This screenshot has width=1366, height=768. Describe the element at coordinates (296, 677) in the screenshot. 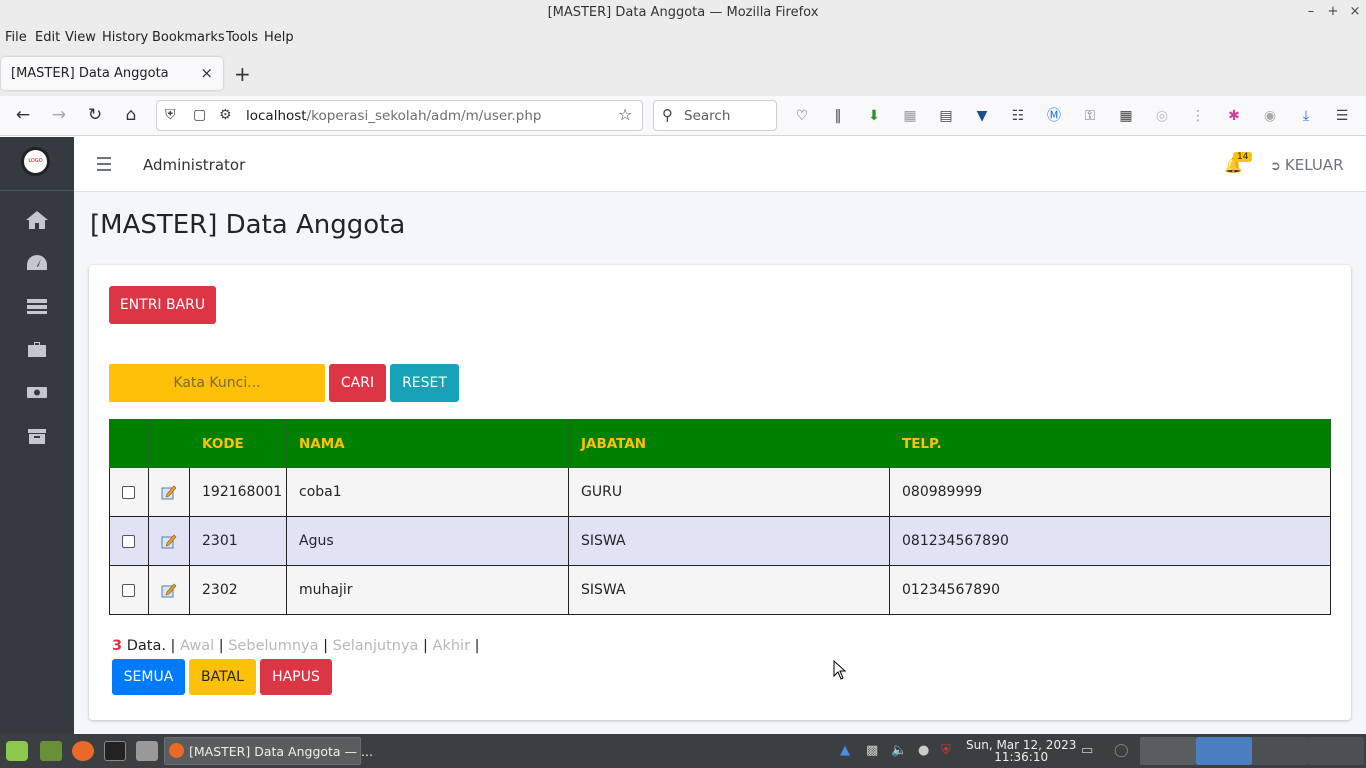

I see `delete-button: HAPUS` at that location.